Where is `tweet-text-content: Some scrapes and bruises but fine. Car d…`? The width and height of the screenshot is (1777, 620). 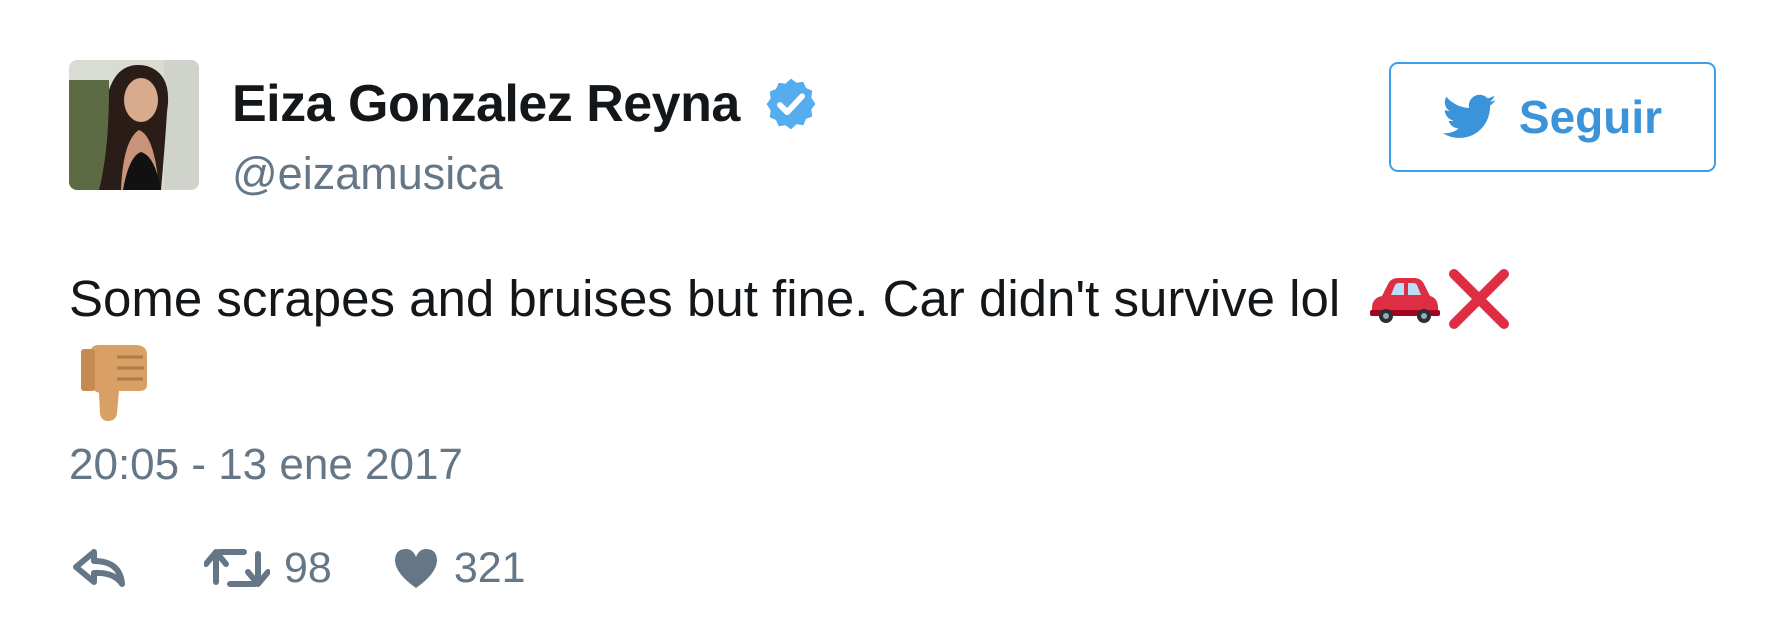
tweet-text-content: Some scrapes and bruises but fine. Car d… is located at coordinates (705, 298).